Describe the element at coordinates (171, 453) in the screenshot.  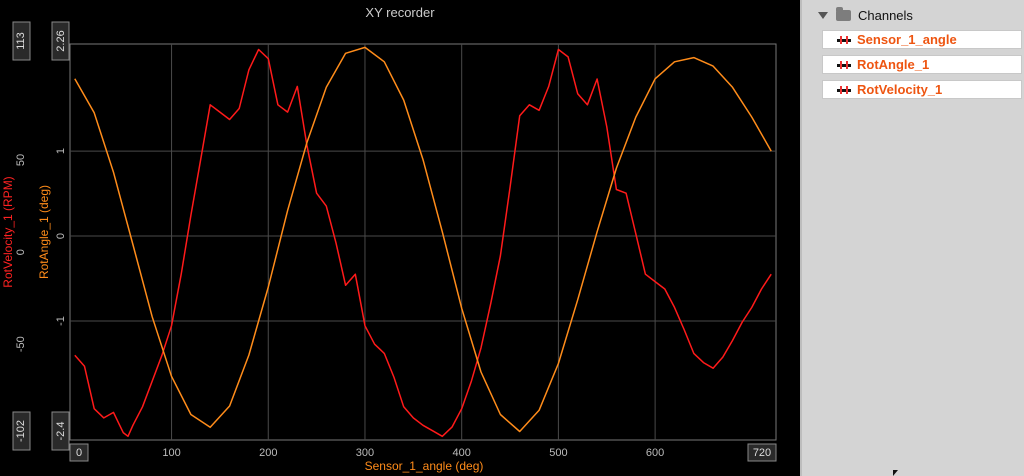
I see `x-tick-label: 100` at that location.